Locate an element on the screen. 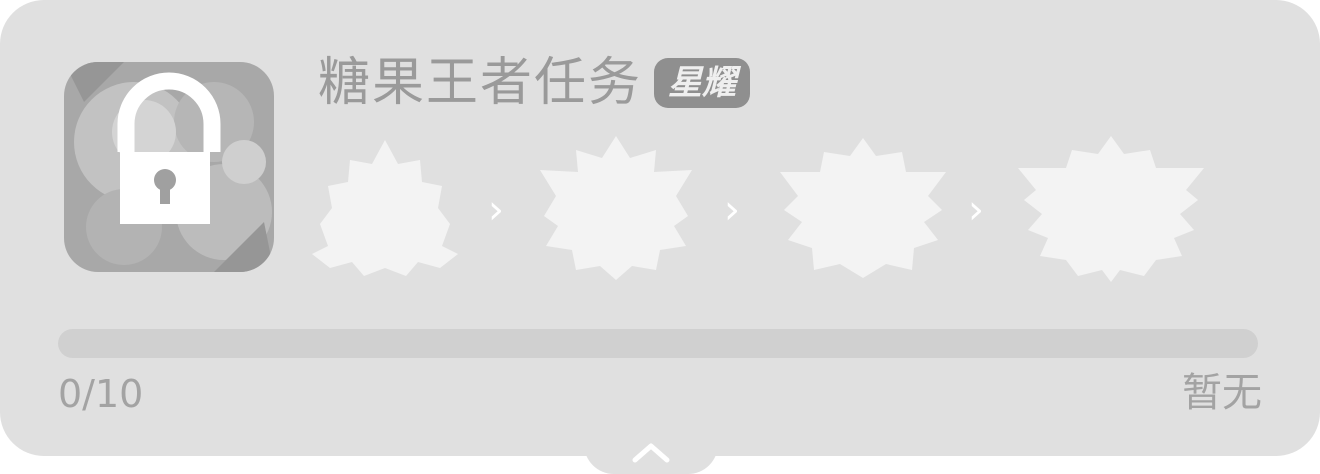  rank-badge: 星耀 is located at coordinates (702, 83).